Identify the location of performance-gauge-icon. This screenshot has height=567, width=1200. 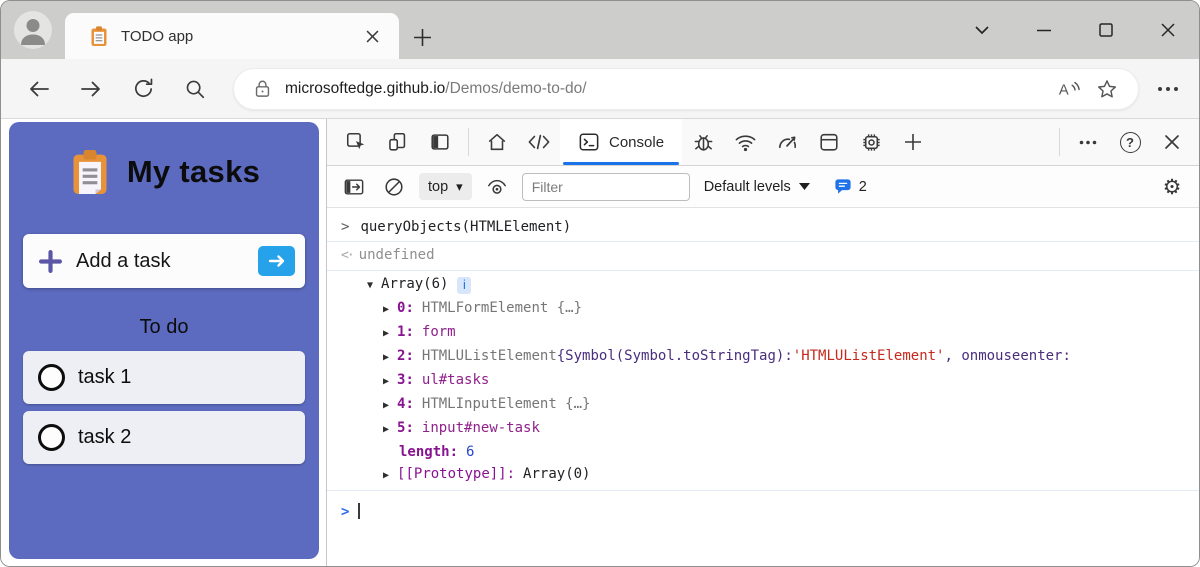
(787, 142).